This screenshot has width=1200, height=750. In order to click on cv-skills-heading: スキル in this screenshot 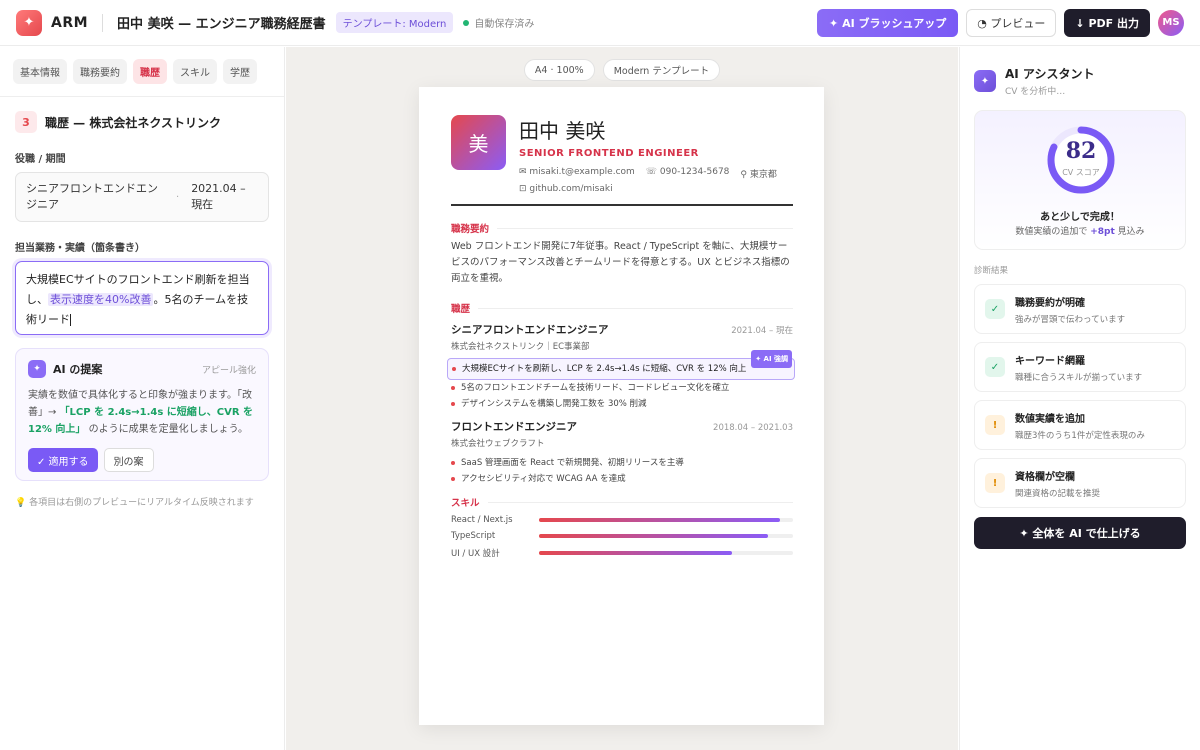, I will do `click(622, 502)`.